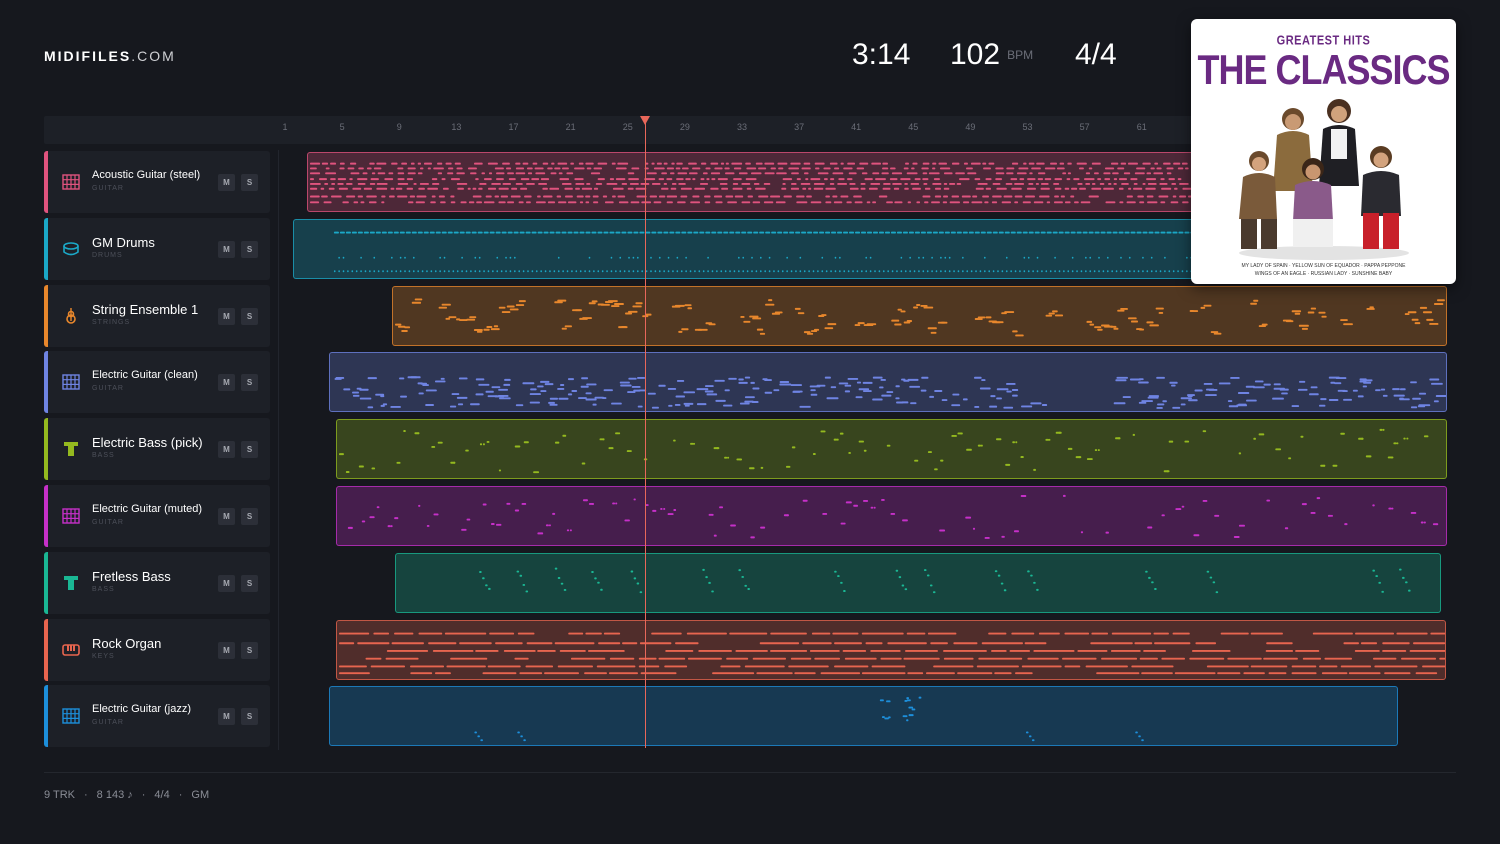 Image resolution: width=1500 pixels, height=844 pixels. What do you see at coordinates (278, 450) in the screenshot?
I see `lane-divider` at bounding box center [278, 450].